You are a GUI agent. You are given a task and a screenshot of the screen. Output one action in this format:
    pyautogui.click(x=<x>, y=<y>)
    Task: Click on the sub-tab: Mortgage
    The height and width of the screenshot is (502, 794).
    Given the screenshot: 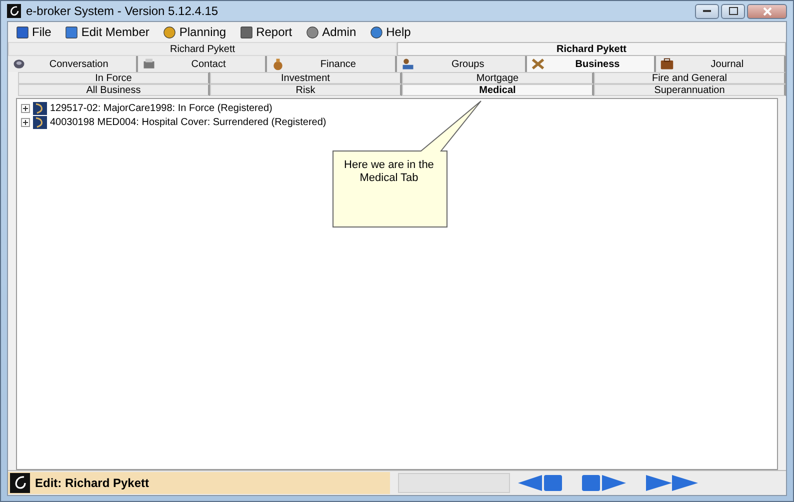 What is the action you would take?
    pyautogui.click(x=498, y=78)
    